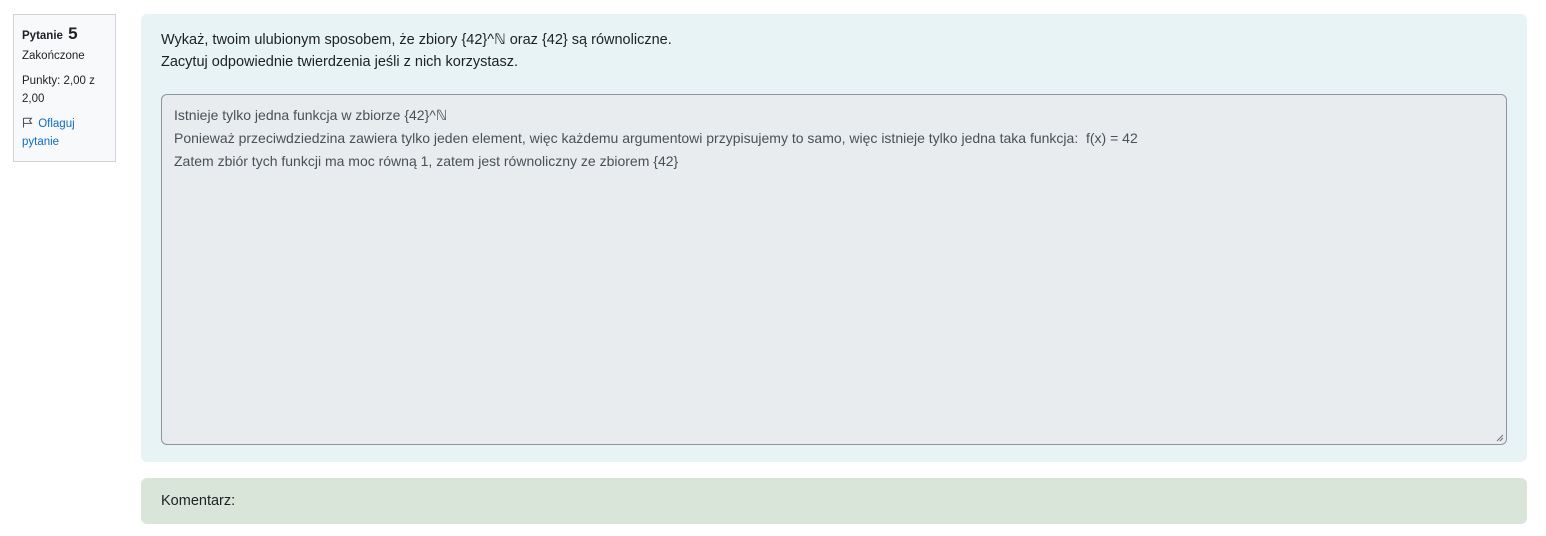 The image size is (1546, 536). What do you see at coordinates (33, 99) in the screenshot?
I see `grade-line-2: 2,00` at bounding box center [33, 99].